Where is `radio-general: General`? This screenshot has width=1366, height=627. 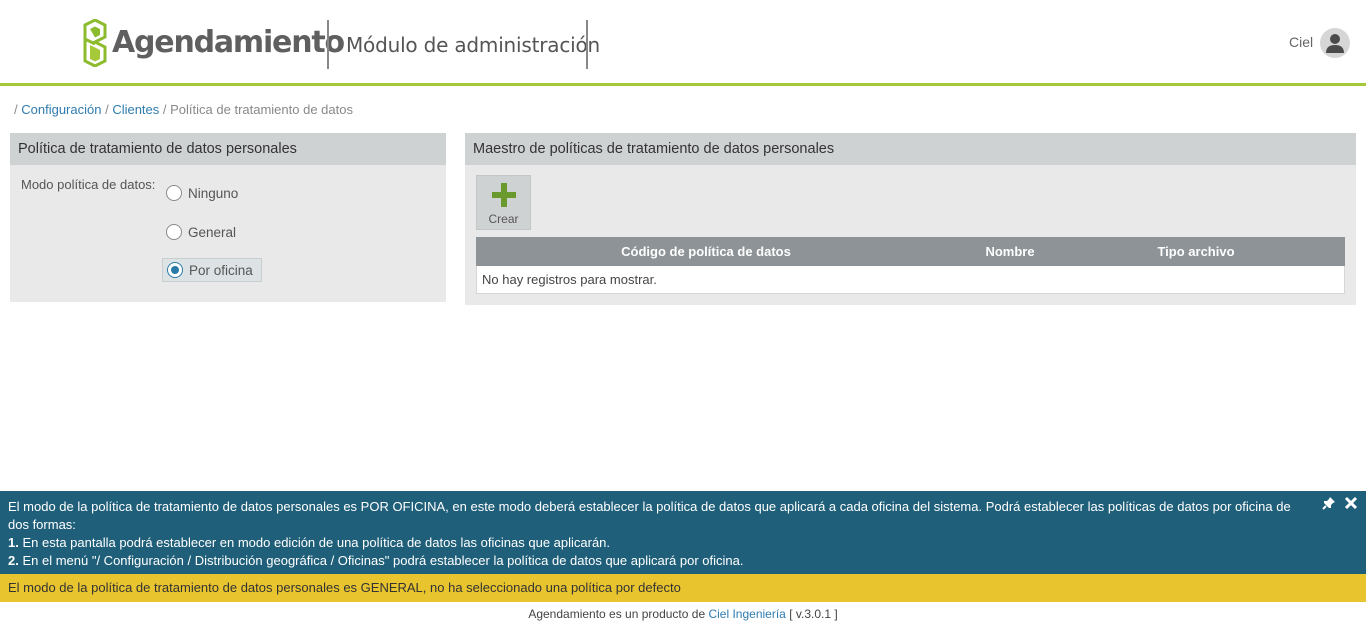 radio-general: General is located at coordinates (201, 232).